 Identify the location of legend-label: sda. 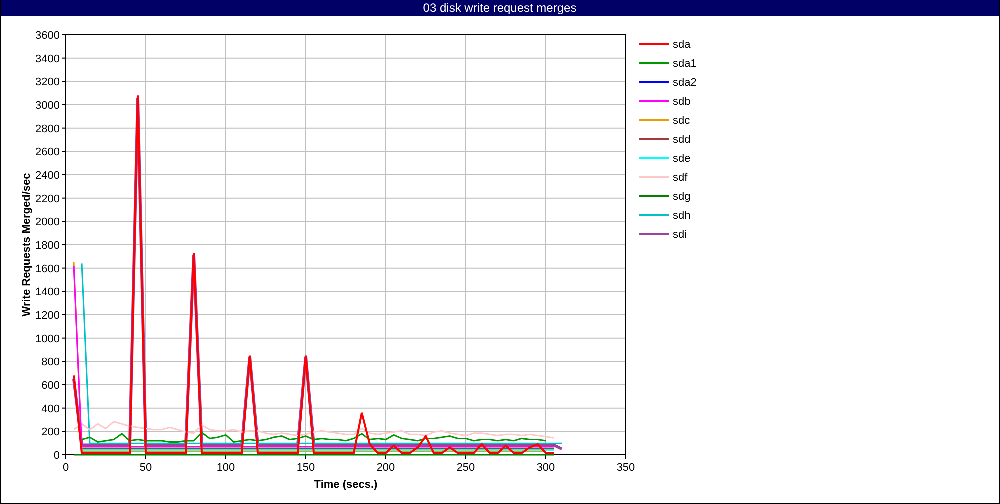
(682, 45).